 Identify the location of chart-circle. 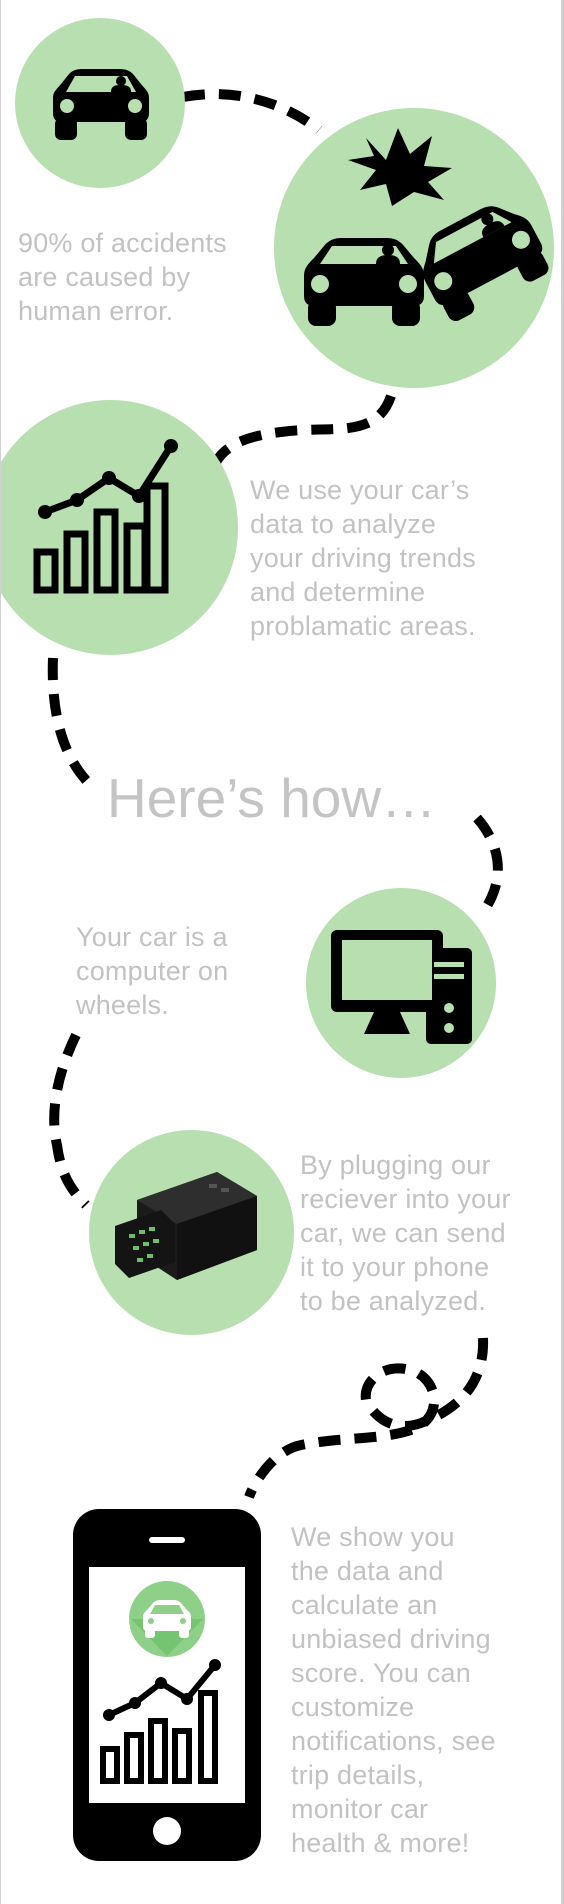
(119, 527).